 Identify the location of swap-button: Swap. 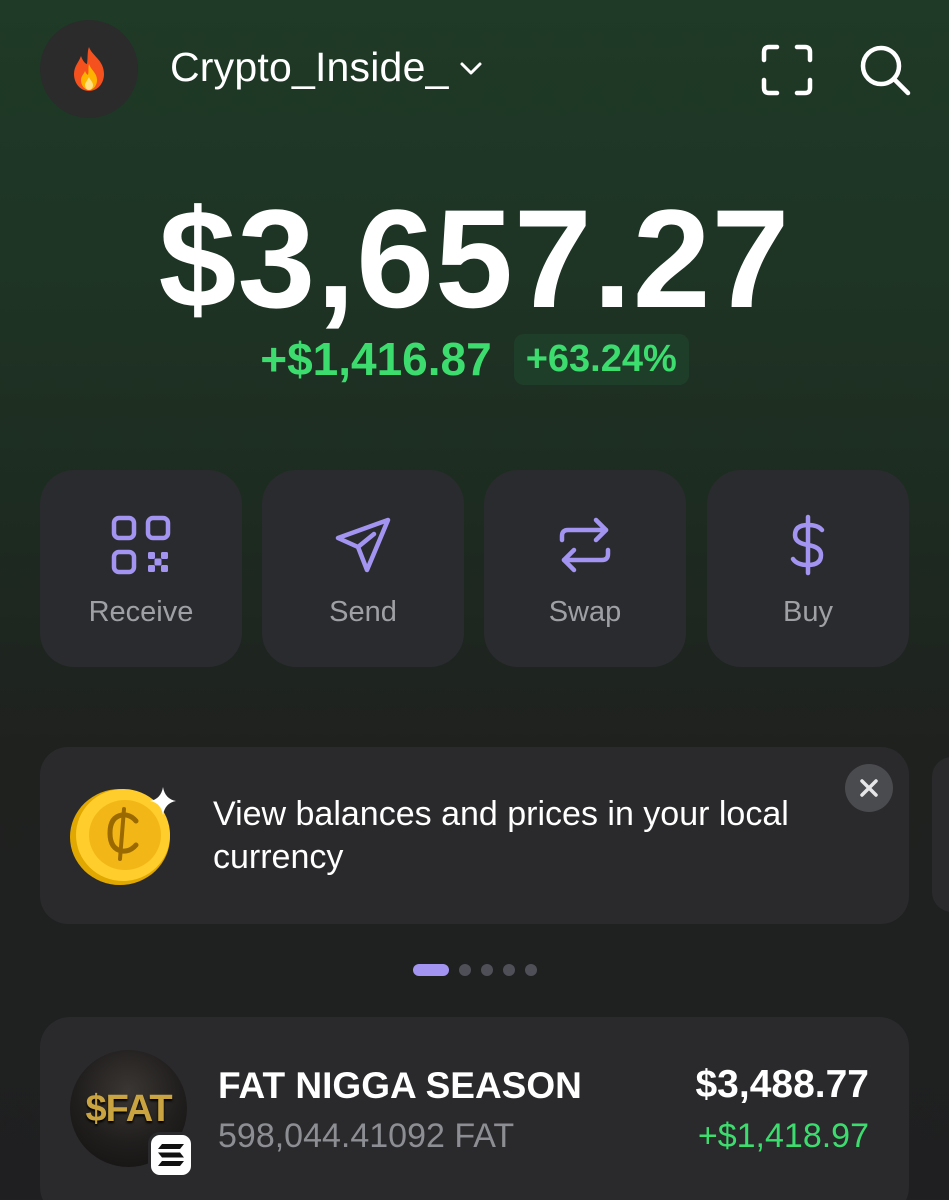
(585, 568).